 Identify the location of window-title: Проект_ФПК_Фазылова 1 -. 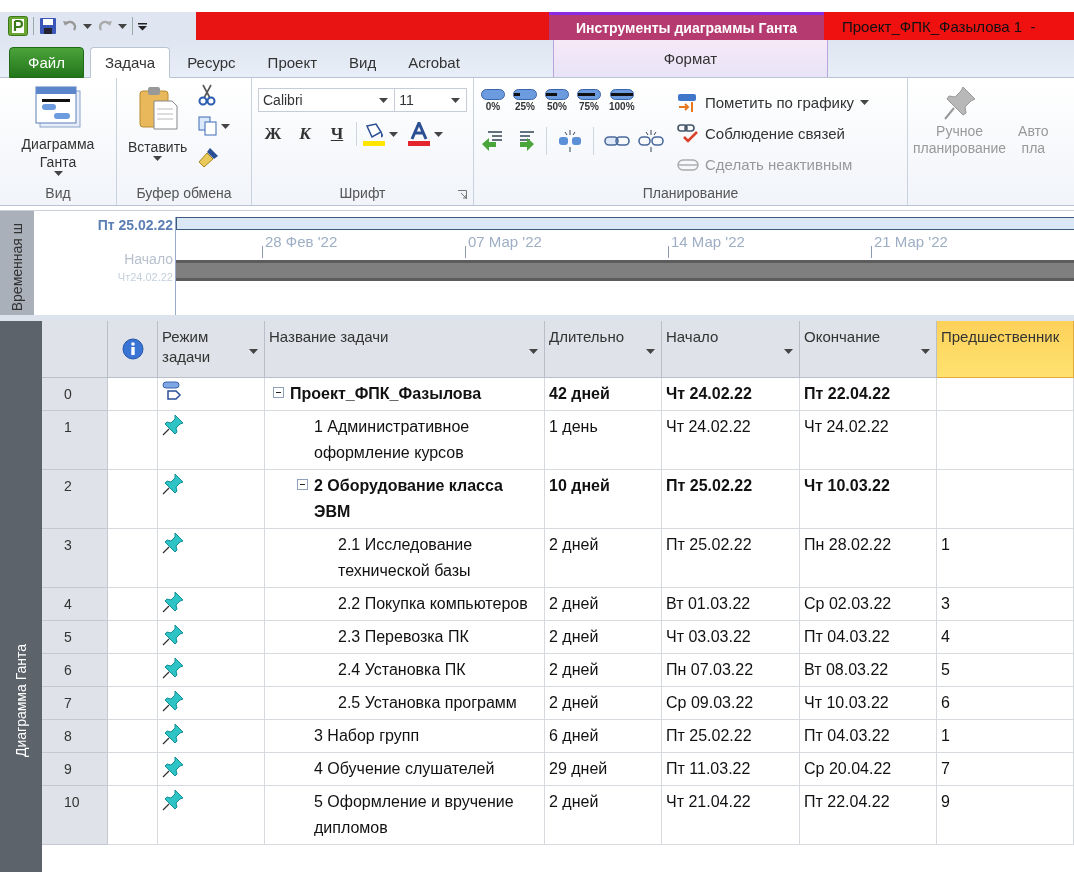
(949, 26).